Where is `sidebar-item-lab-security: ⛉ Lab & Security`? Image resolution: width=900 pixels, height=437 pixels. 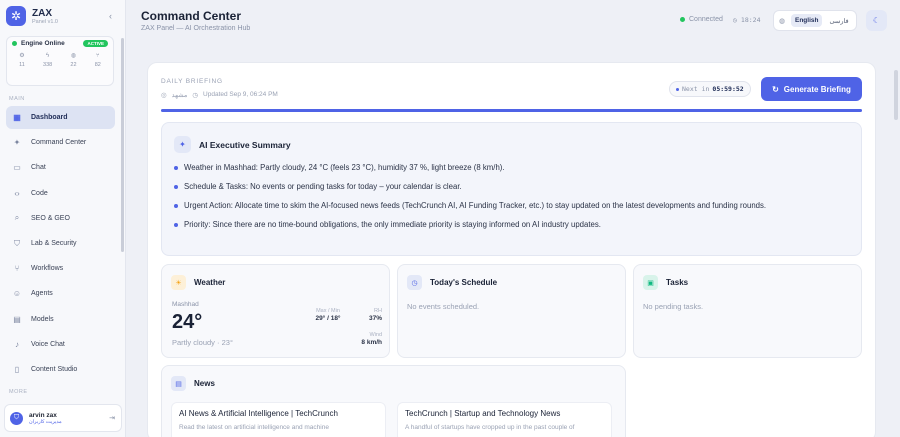
sidebar-item-lab-security: ⛉ Lab & Security is located at coordinates (60, 243).